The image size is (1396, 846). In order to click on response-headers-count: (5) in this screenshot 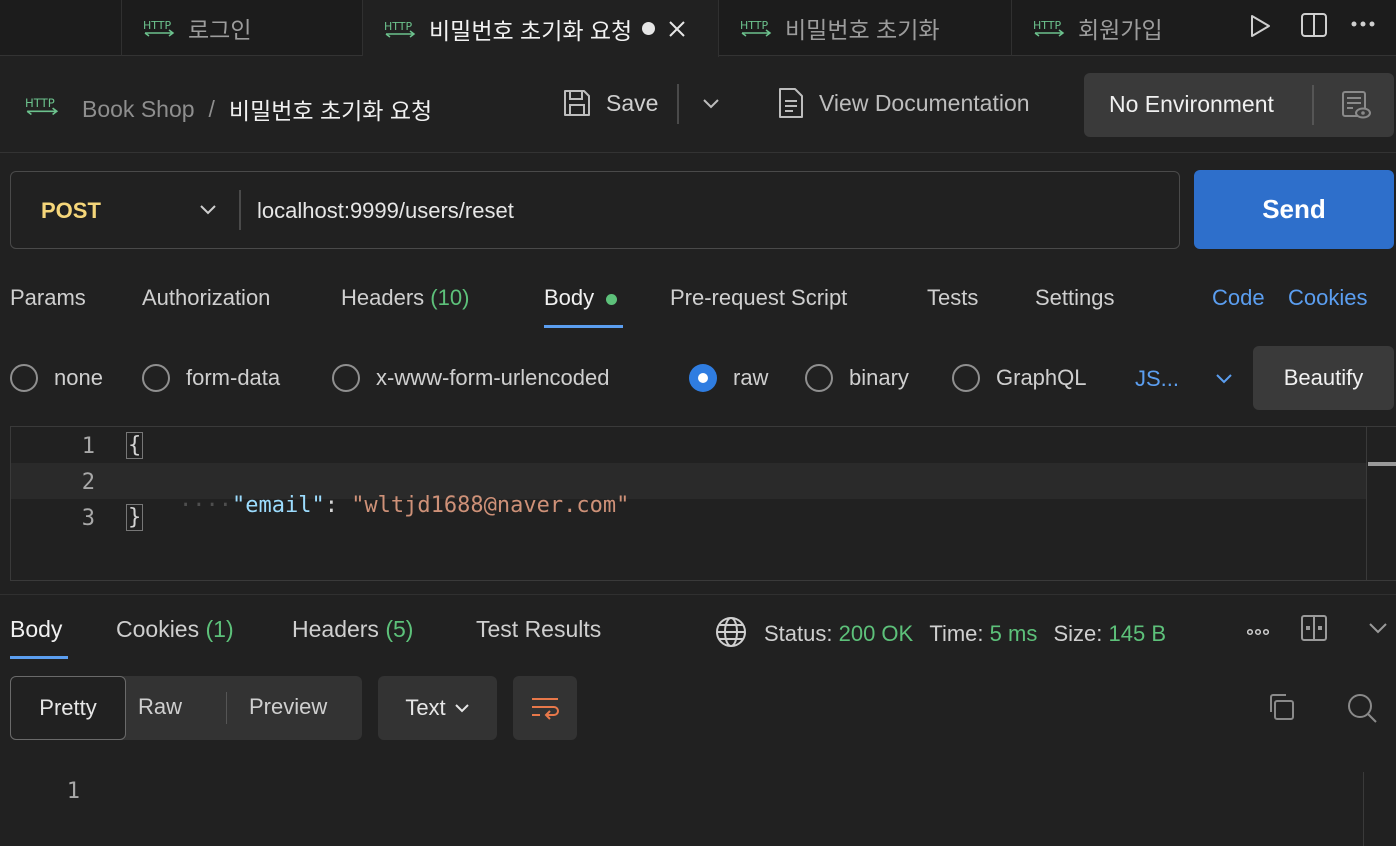, I will do `click(399, 629)`.